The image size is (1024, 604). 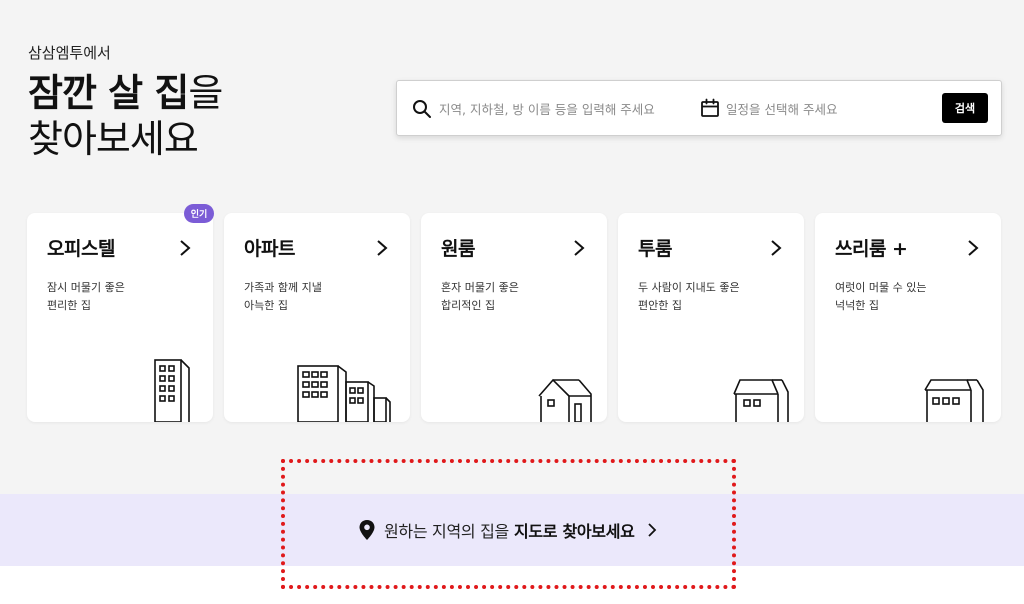 I want to click on hero-title-bold: 잠깐 살 집, so click(x=108, y=93).